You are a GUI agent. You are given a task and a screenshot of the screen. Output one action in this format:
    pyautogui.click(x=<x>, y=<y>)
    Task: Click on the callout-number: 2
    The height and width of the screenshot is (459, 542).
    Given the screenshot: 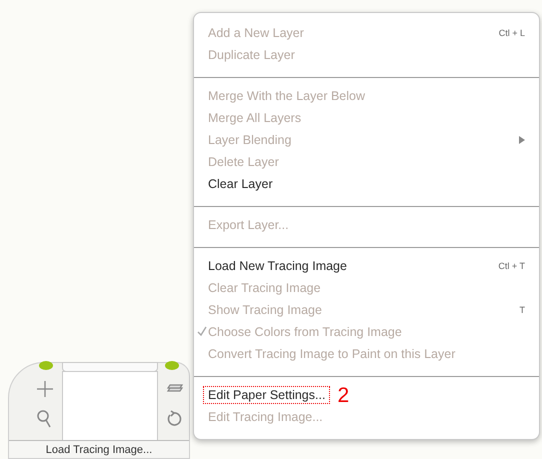 What is the action you would take?
    pyautogui.click(x=343, y=395)
    